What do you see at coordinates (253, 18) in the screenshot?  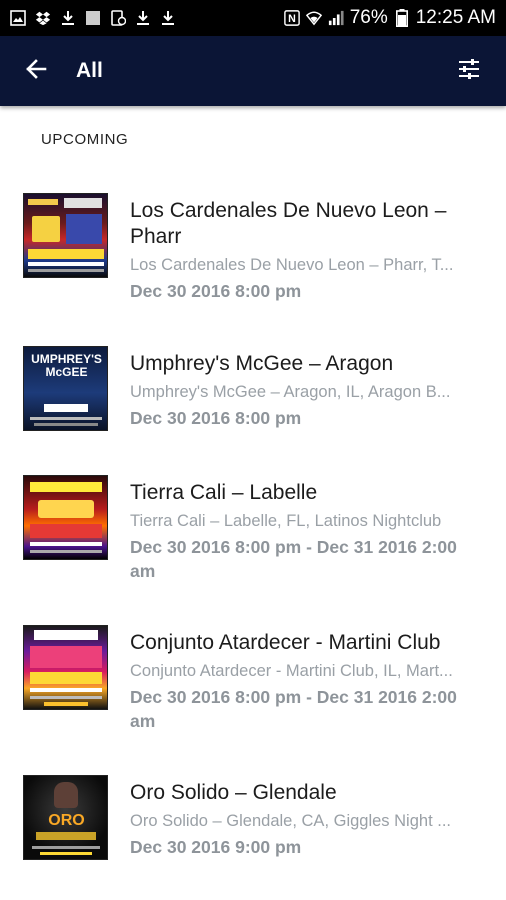 I see `status-bar: N 76% 12:25 AM` at bounding box center [253, 18].